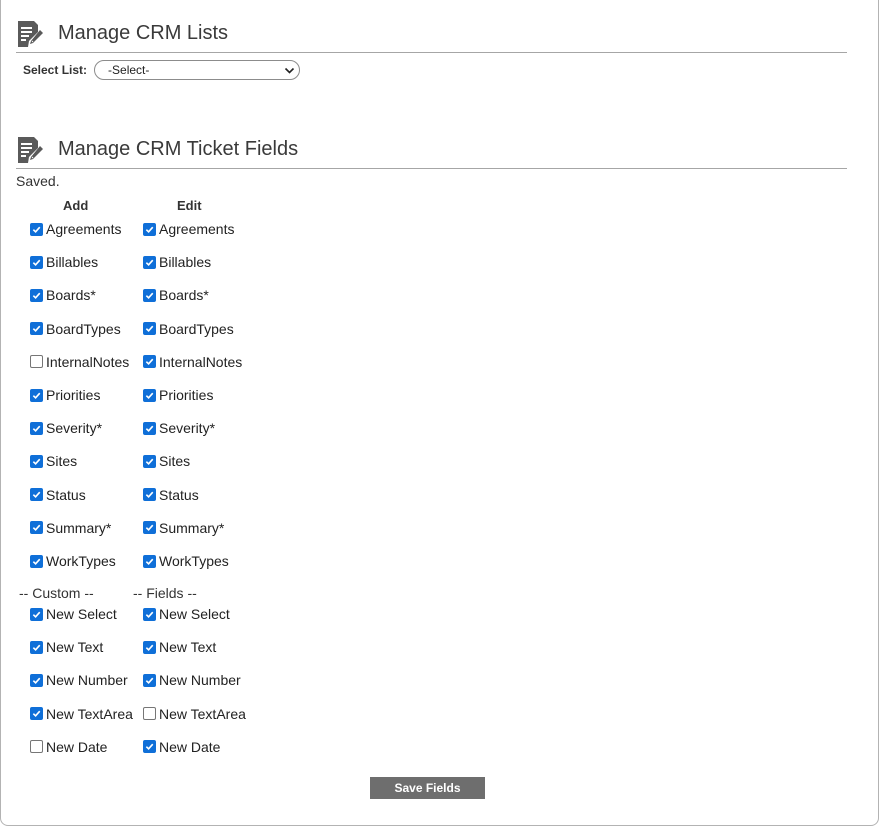  I want to click on edit-field-row: Sites, so click(166, 461).